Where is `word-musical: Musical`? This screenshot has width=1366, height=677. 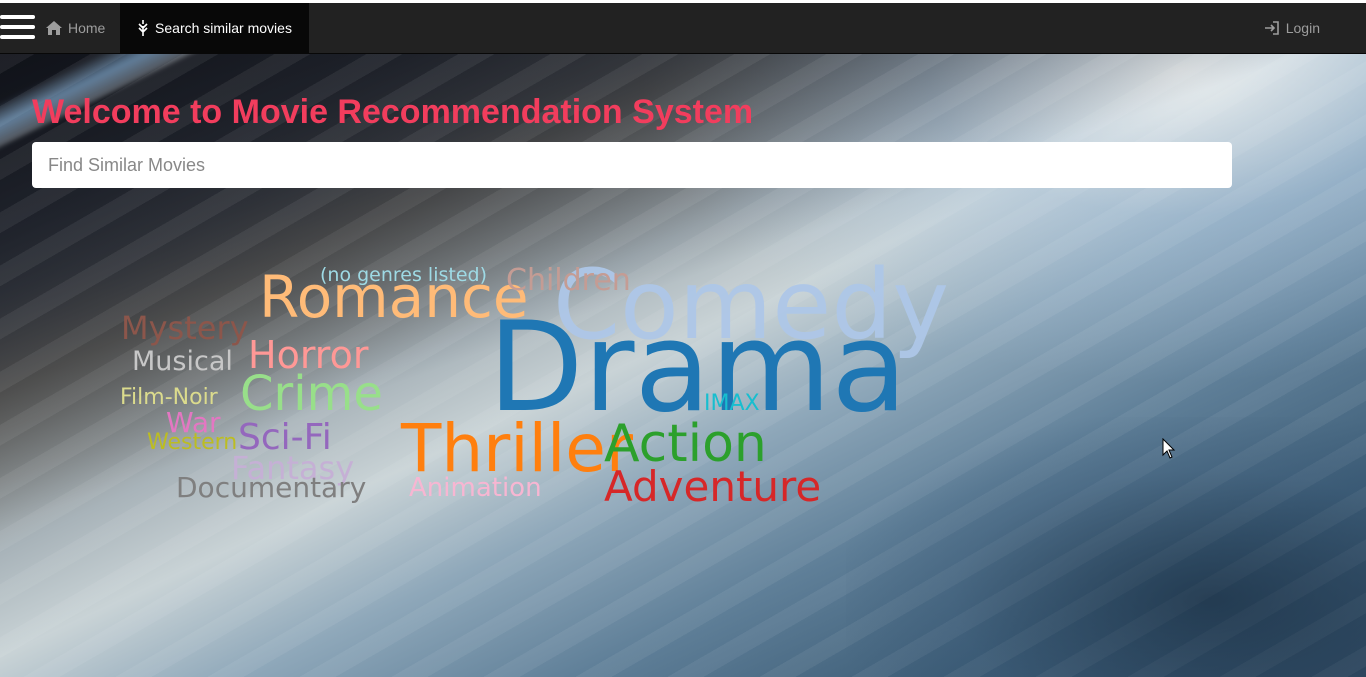 word-musical: Musical is located at coordinates (182, 361).